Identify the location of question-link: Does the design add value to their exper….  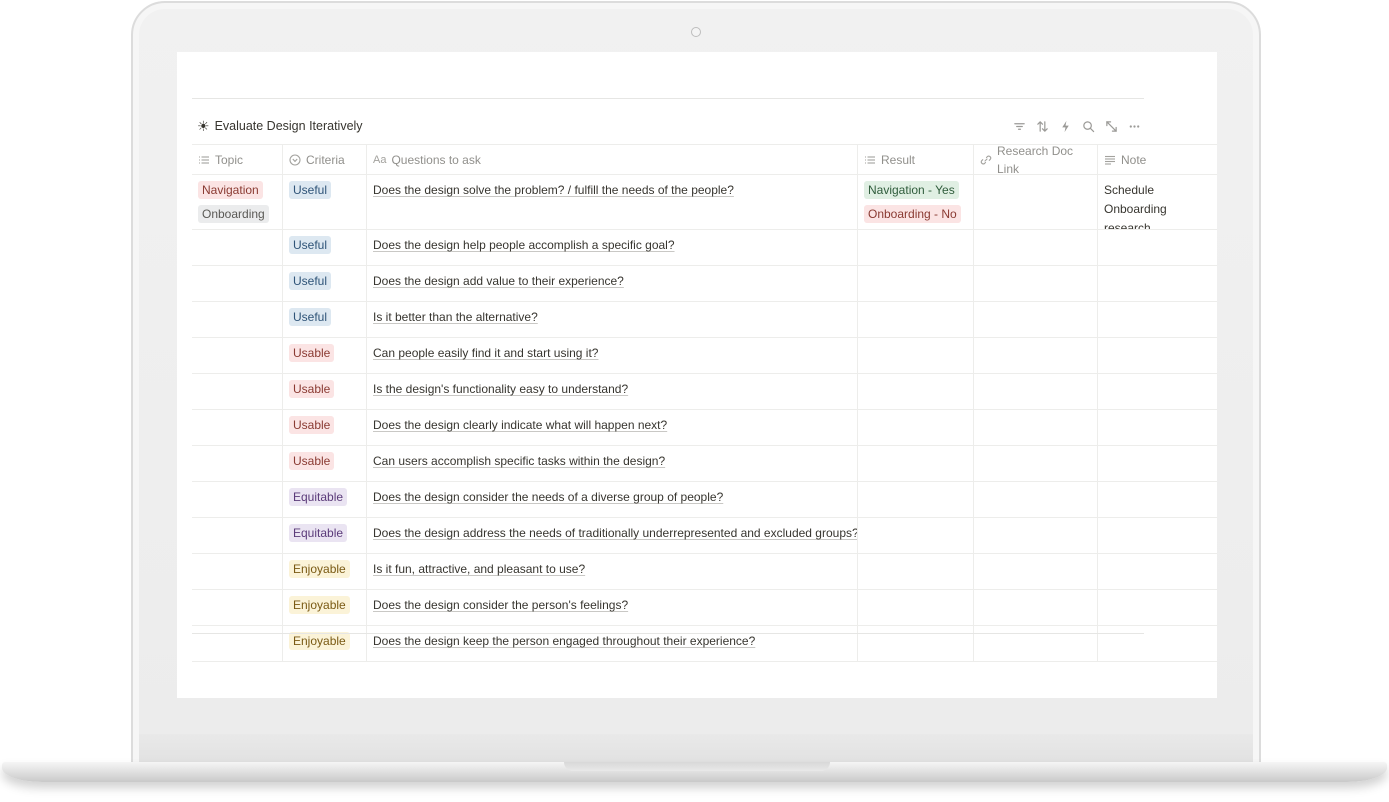
(498, 281).